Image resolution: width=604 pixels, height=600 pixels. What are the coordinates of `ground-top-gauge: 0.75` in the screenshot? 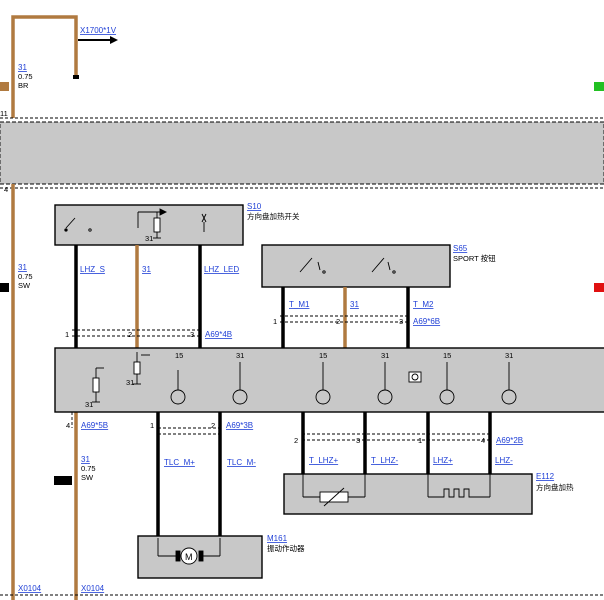 It's located at (25, 76).